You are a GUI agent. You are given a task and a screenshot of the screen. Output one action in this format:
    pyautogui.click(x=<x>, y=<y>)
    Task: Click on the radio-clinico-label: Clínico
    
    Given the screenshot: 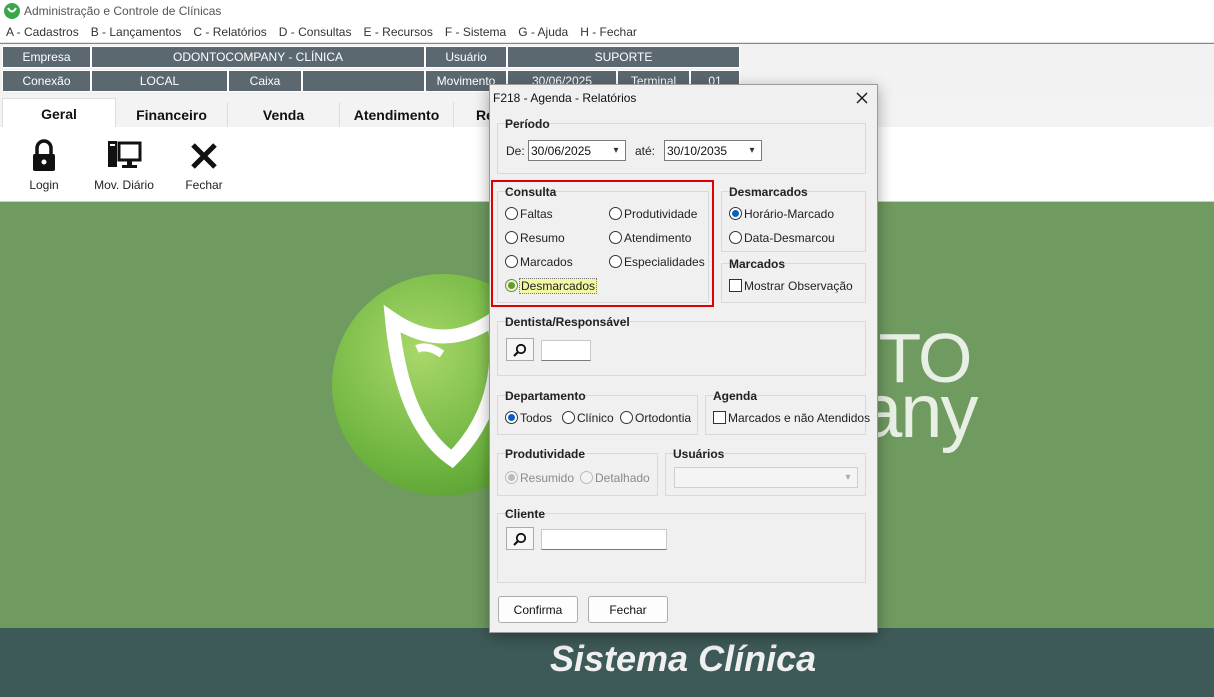 What is the action you would take?
    pyautogui.click(x=595, y=418)
    